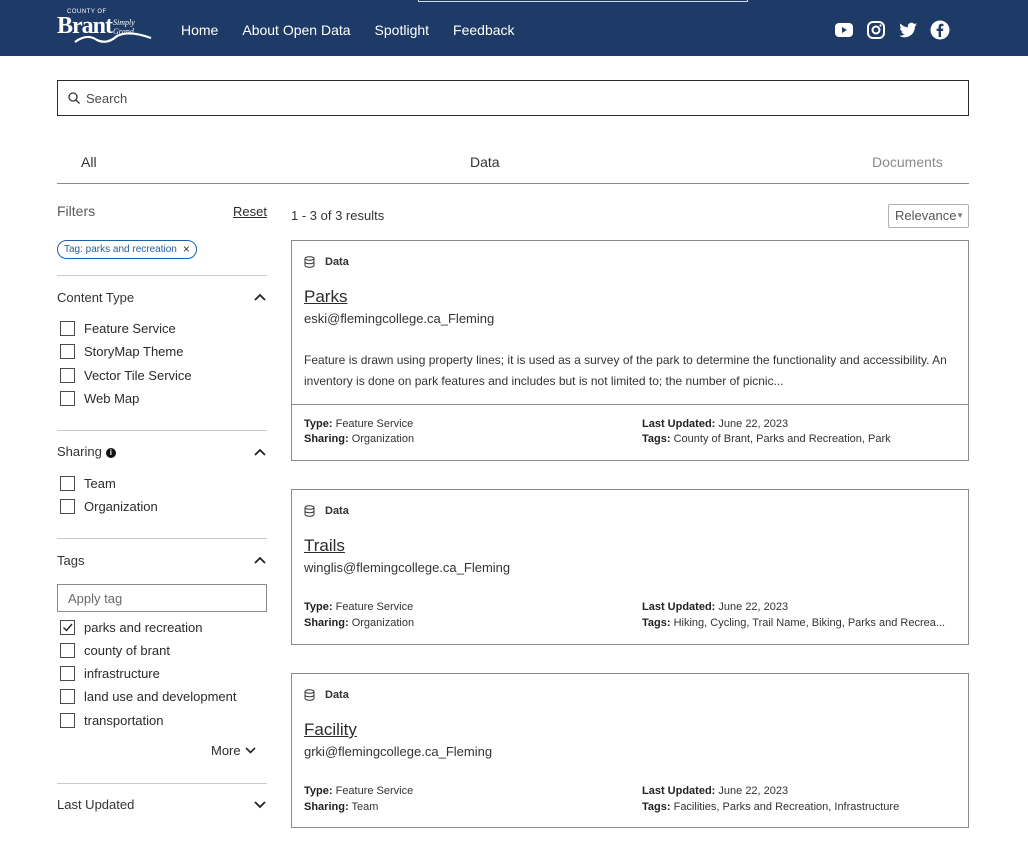 This screenshot has height=841, width=1028. I want to click on social-links, so click(892, 30).